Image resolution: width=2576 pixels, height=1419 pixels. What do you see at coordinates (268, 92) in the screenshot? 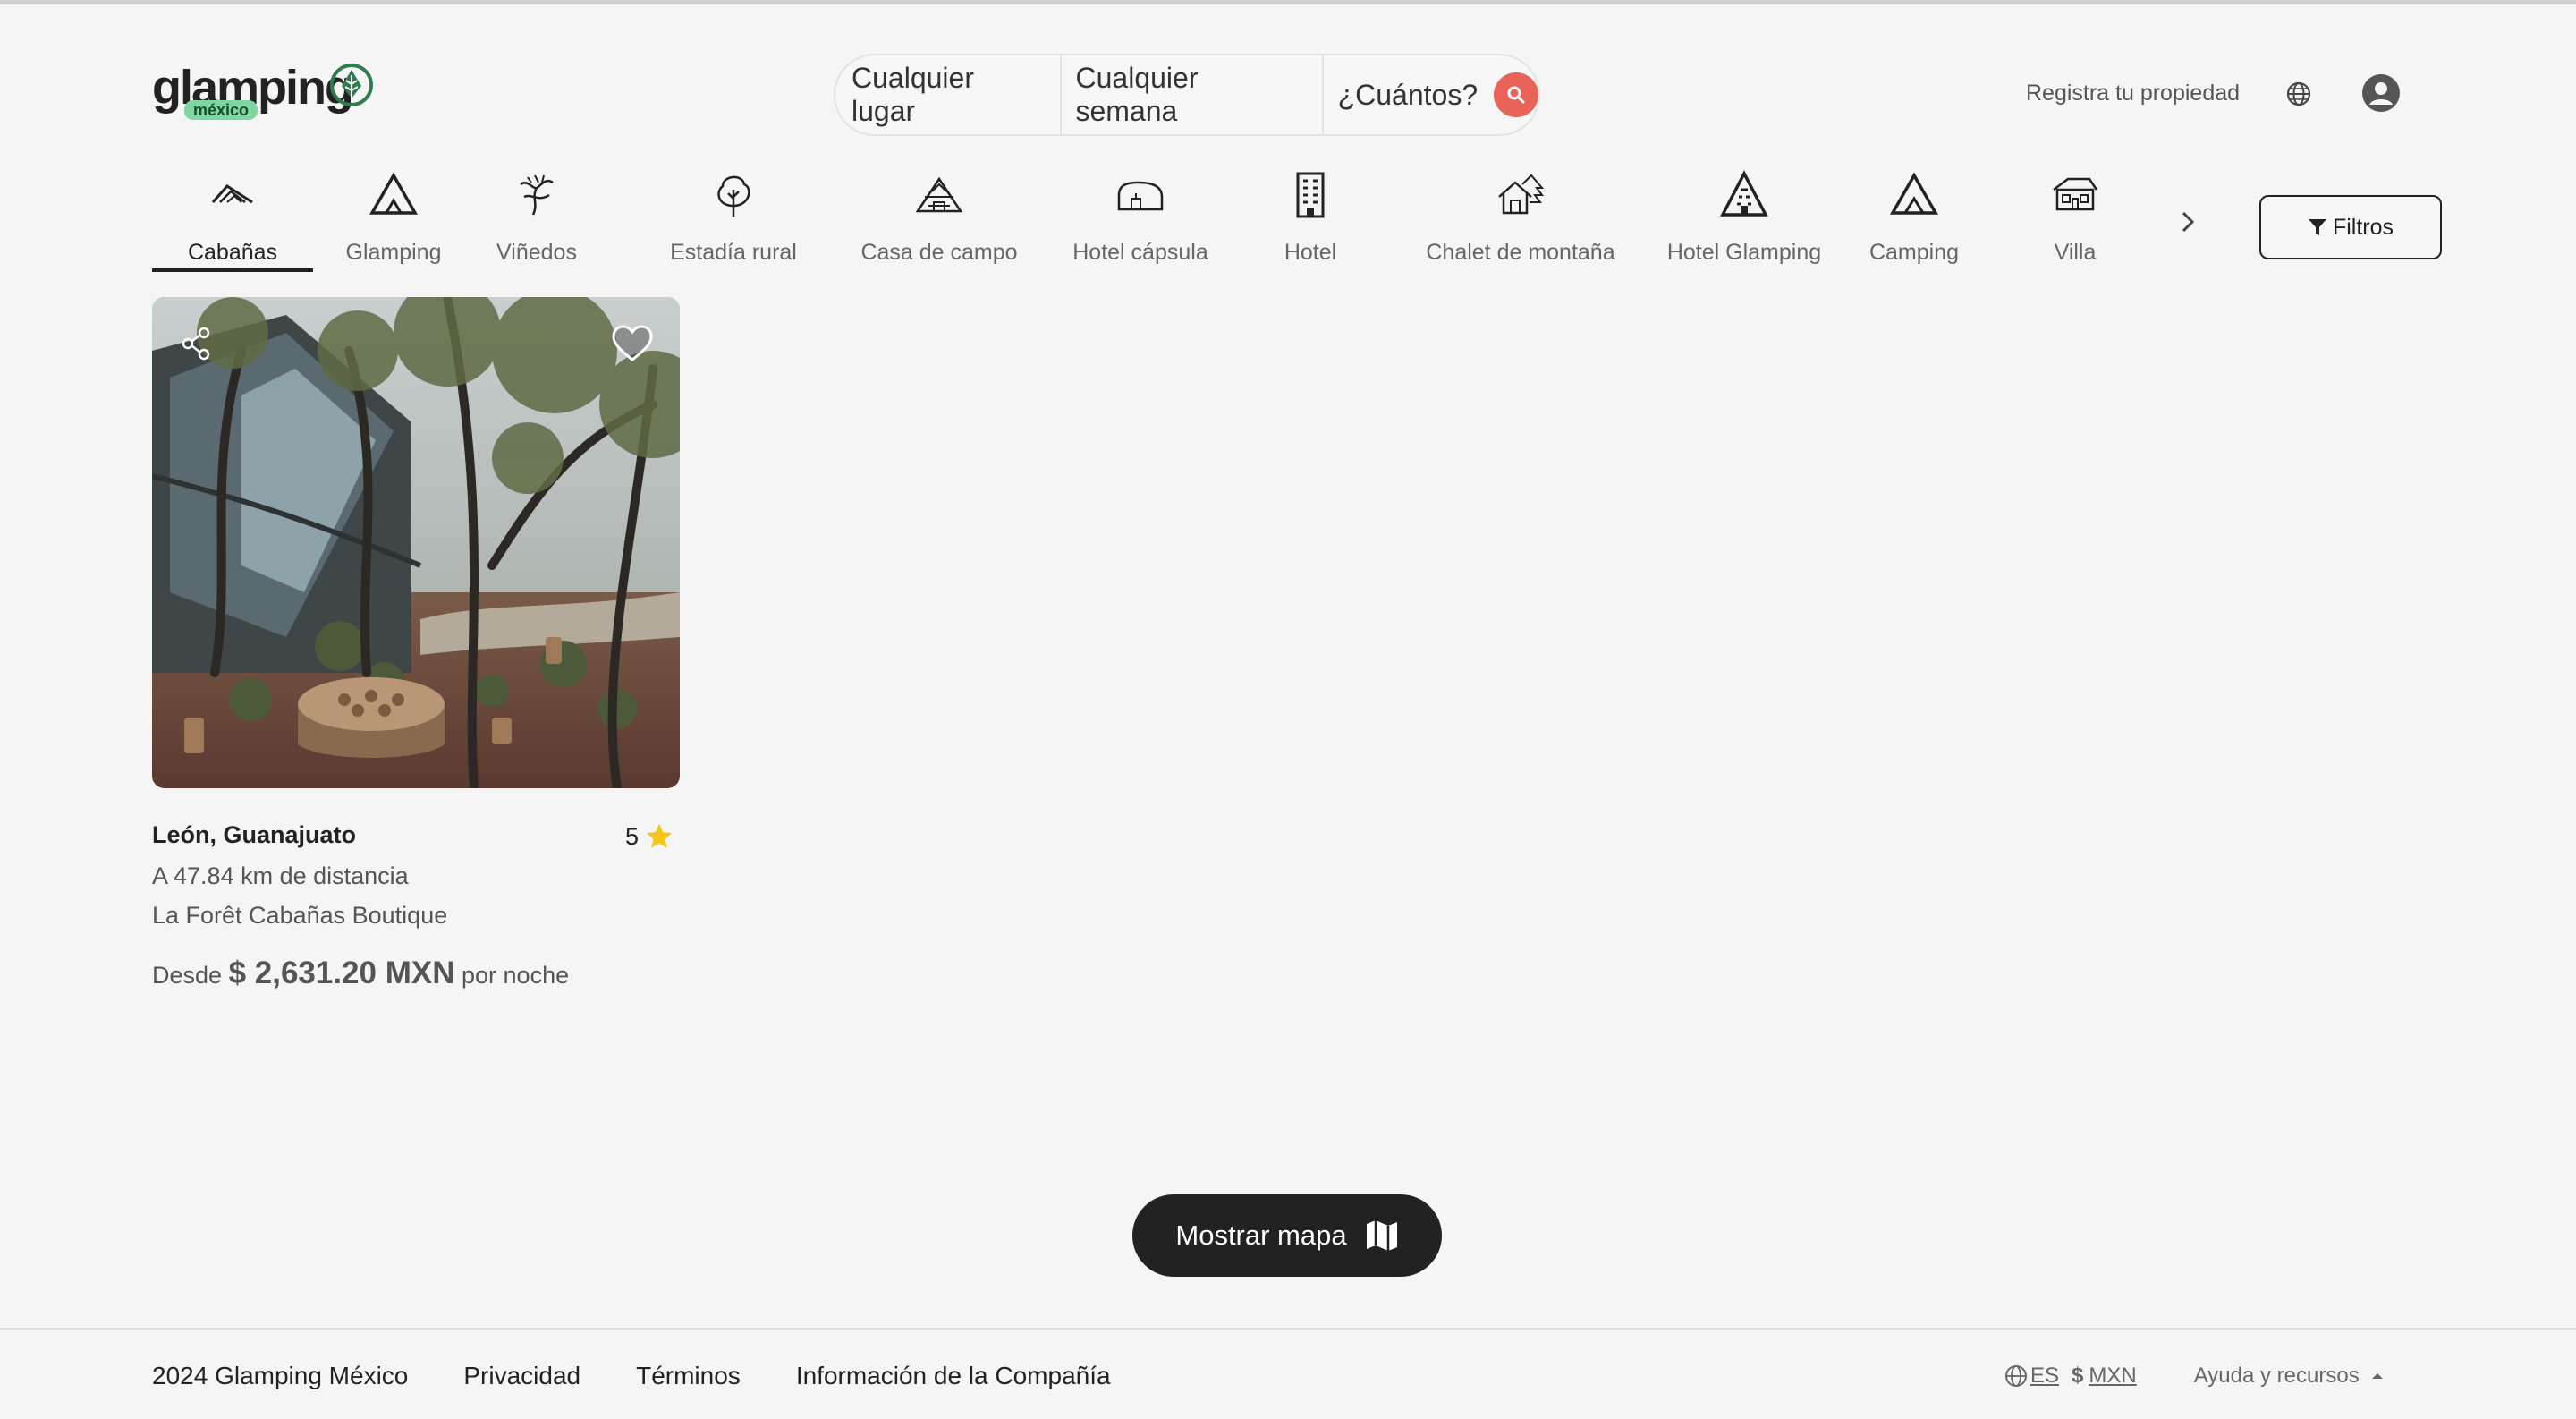
I see `logo: glamping méxico` at bounding box center [268, 92].